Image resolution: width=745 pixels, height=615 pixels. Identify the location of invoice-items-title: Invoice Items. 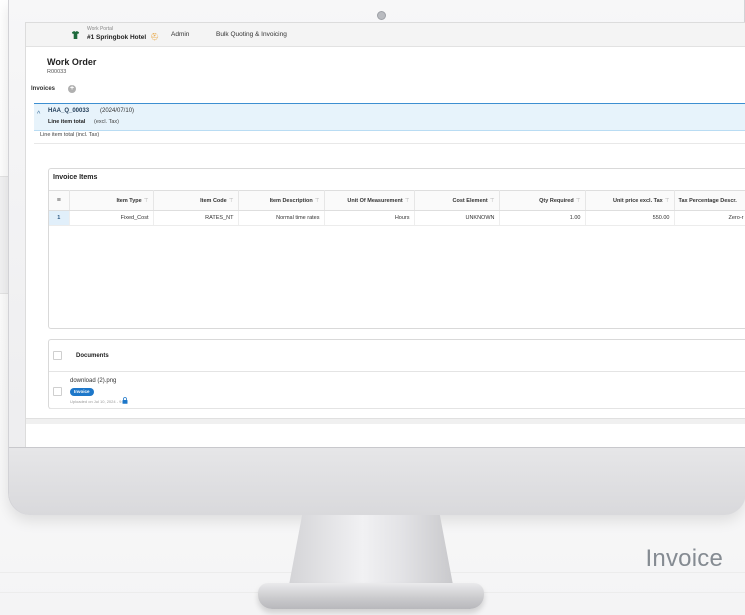
(75, 177).